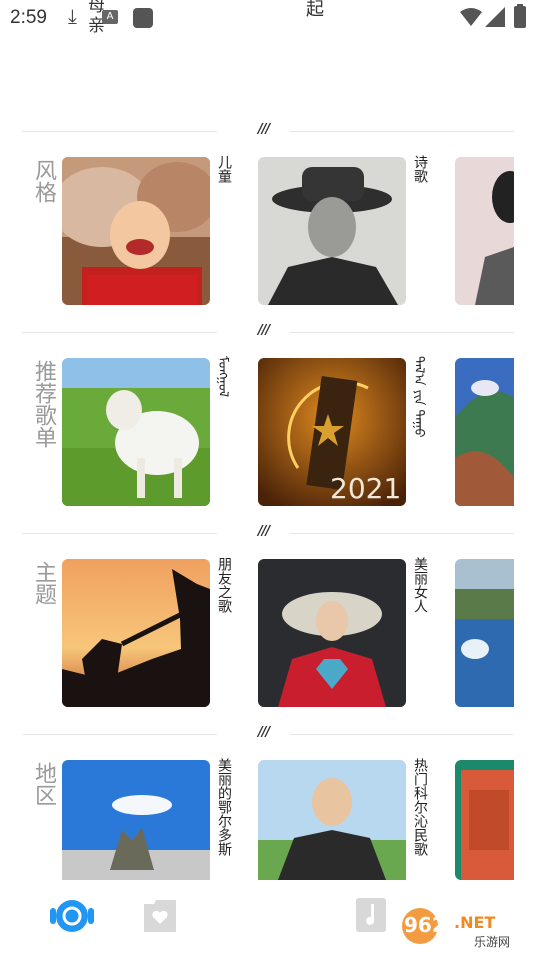 The height and width of the screenshot is (954, 536). What do you see at coordinates (495, 17) in the screenshot?
I see `signal-icon` at bounding box center [495, 17].